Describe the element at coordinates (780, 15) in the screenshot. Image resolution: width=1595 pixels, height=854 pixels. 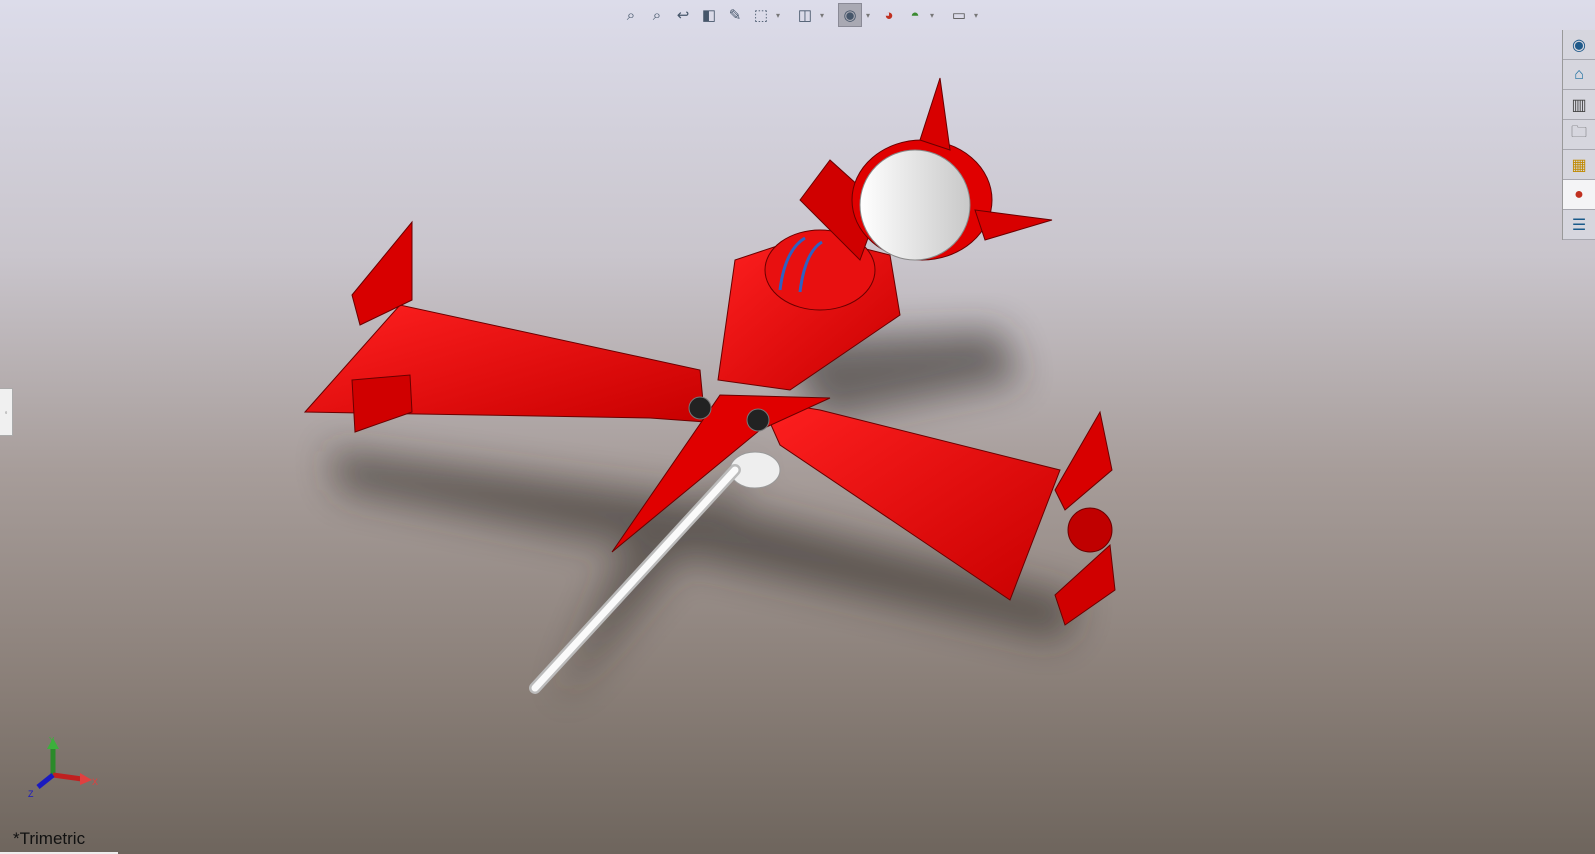
I see `view-orientation-dropdown: ▾` at that location.